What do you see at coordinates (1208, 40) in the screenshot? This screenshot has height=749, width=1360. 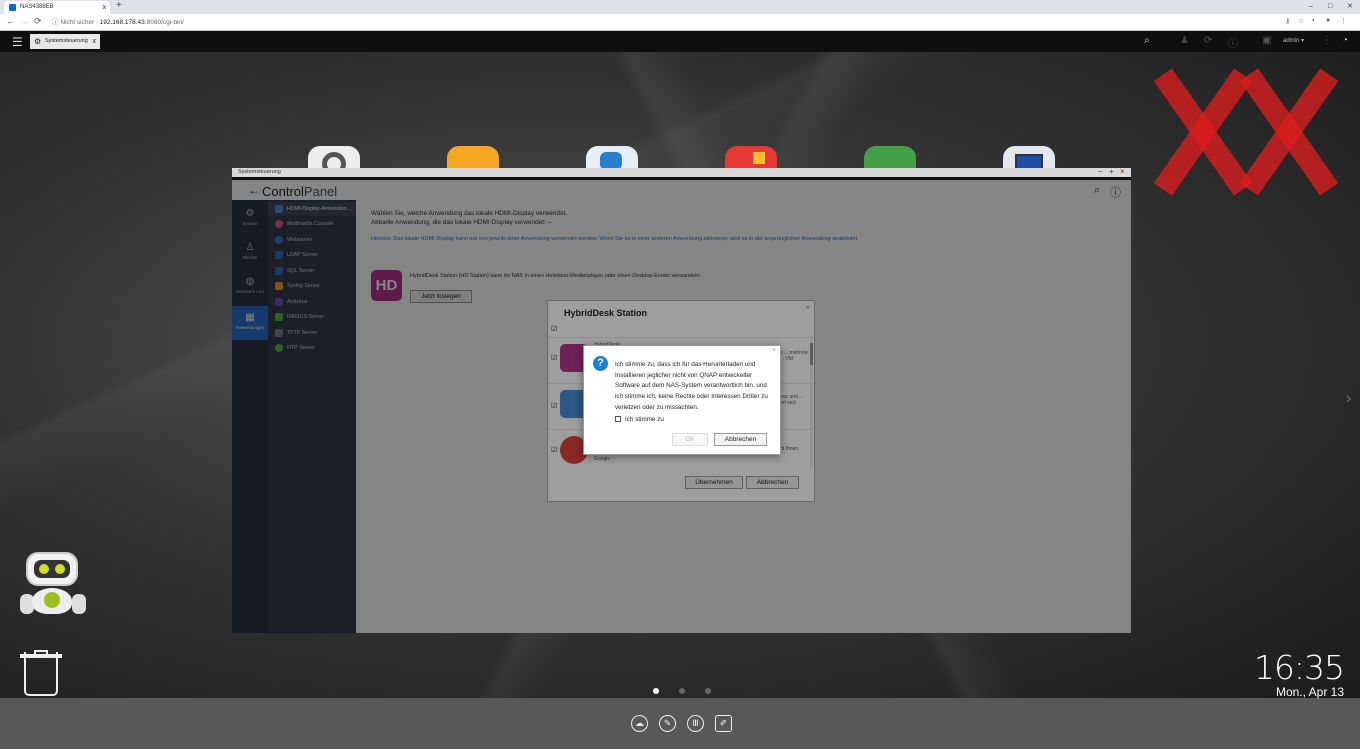 I see `sync-icon: ⟳` at bounding box center [1208, 40].